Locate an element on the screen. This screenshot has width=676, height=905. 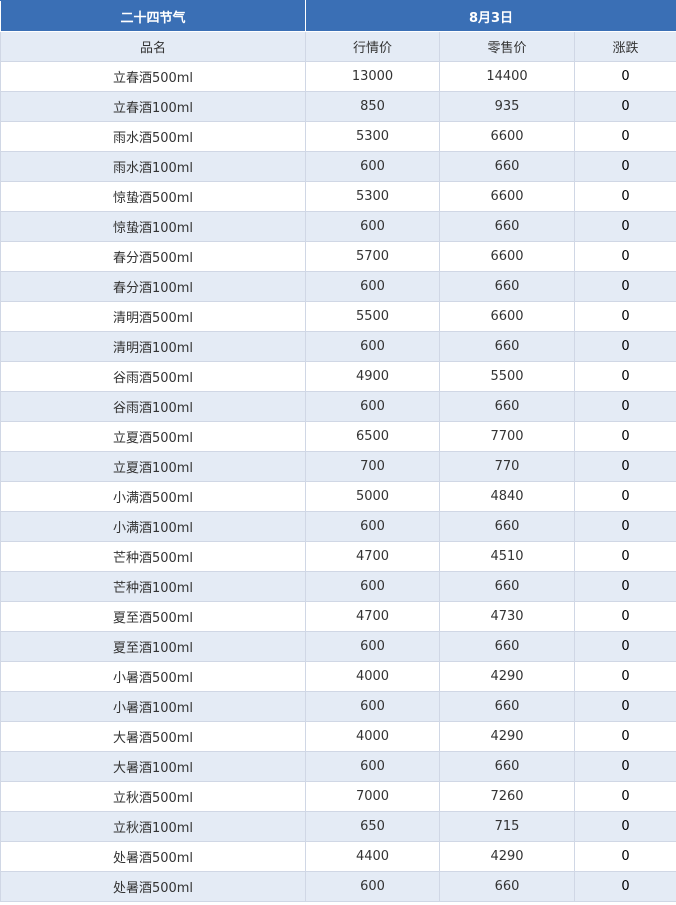
table-row: 小满酒100ml 600 660 0 is located at coordinates (338, 526).